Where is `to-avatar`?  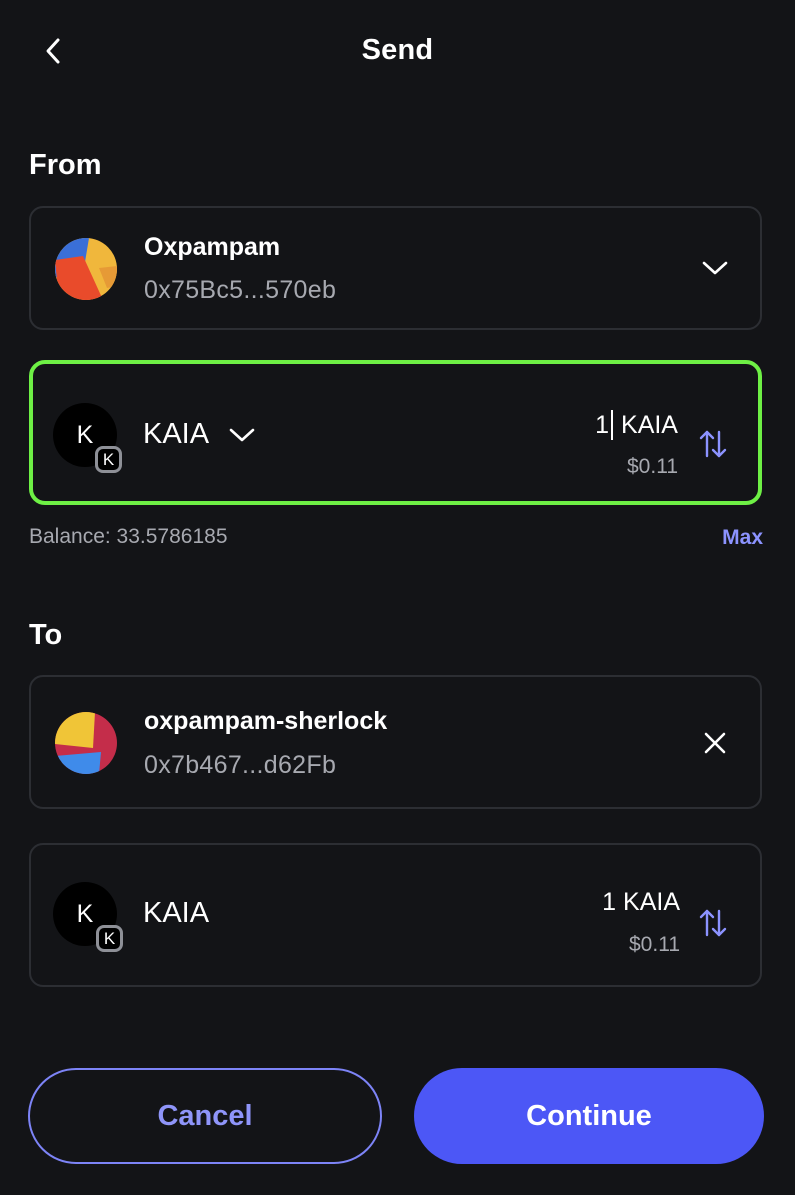
to-avatar is located at coordinates (86, 743).